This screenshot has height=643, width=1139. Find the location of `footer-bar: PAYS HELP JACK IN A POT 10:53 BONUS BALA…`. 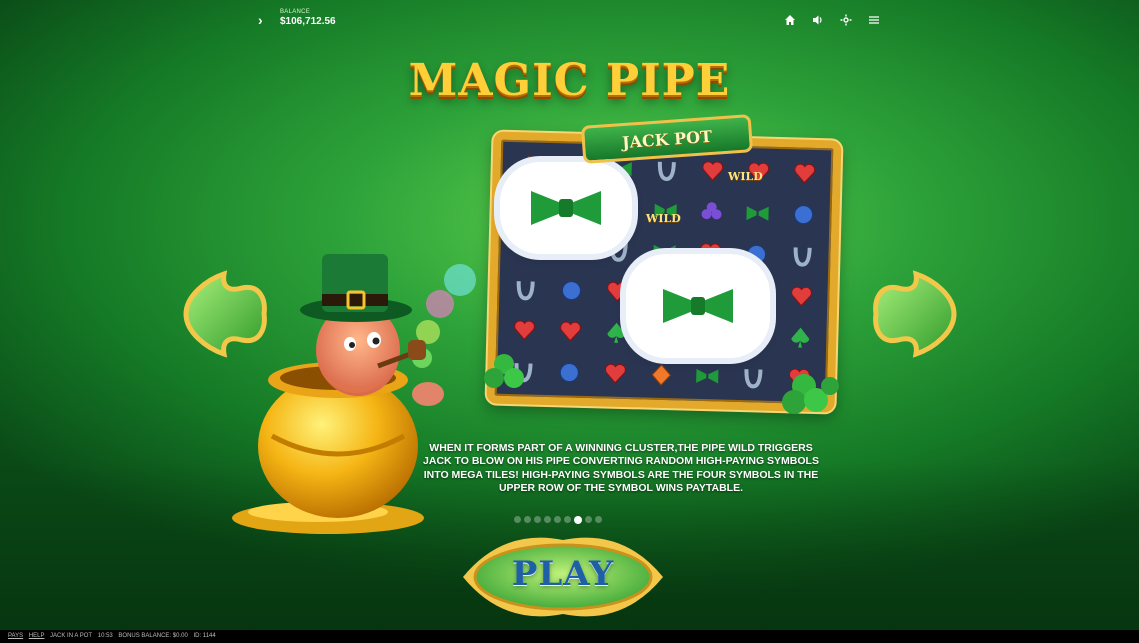

footer-bar: PAYS HELP JACK IN A POT 10:53 BONUS BALA… is located at coordinates (569, 636).